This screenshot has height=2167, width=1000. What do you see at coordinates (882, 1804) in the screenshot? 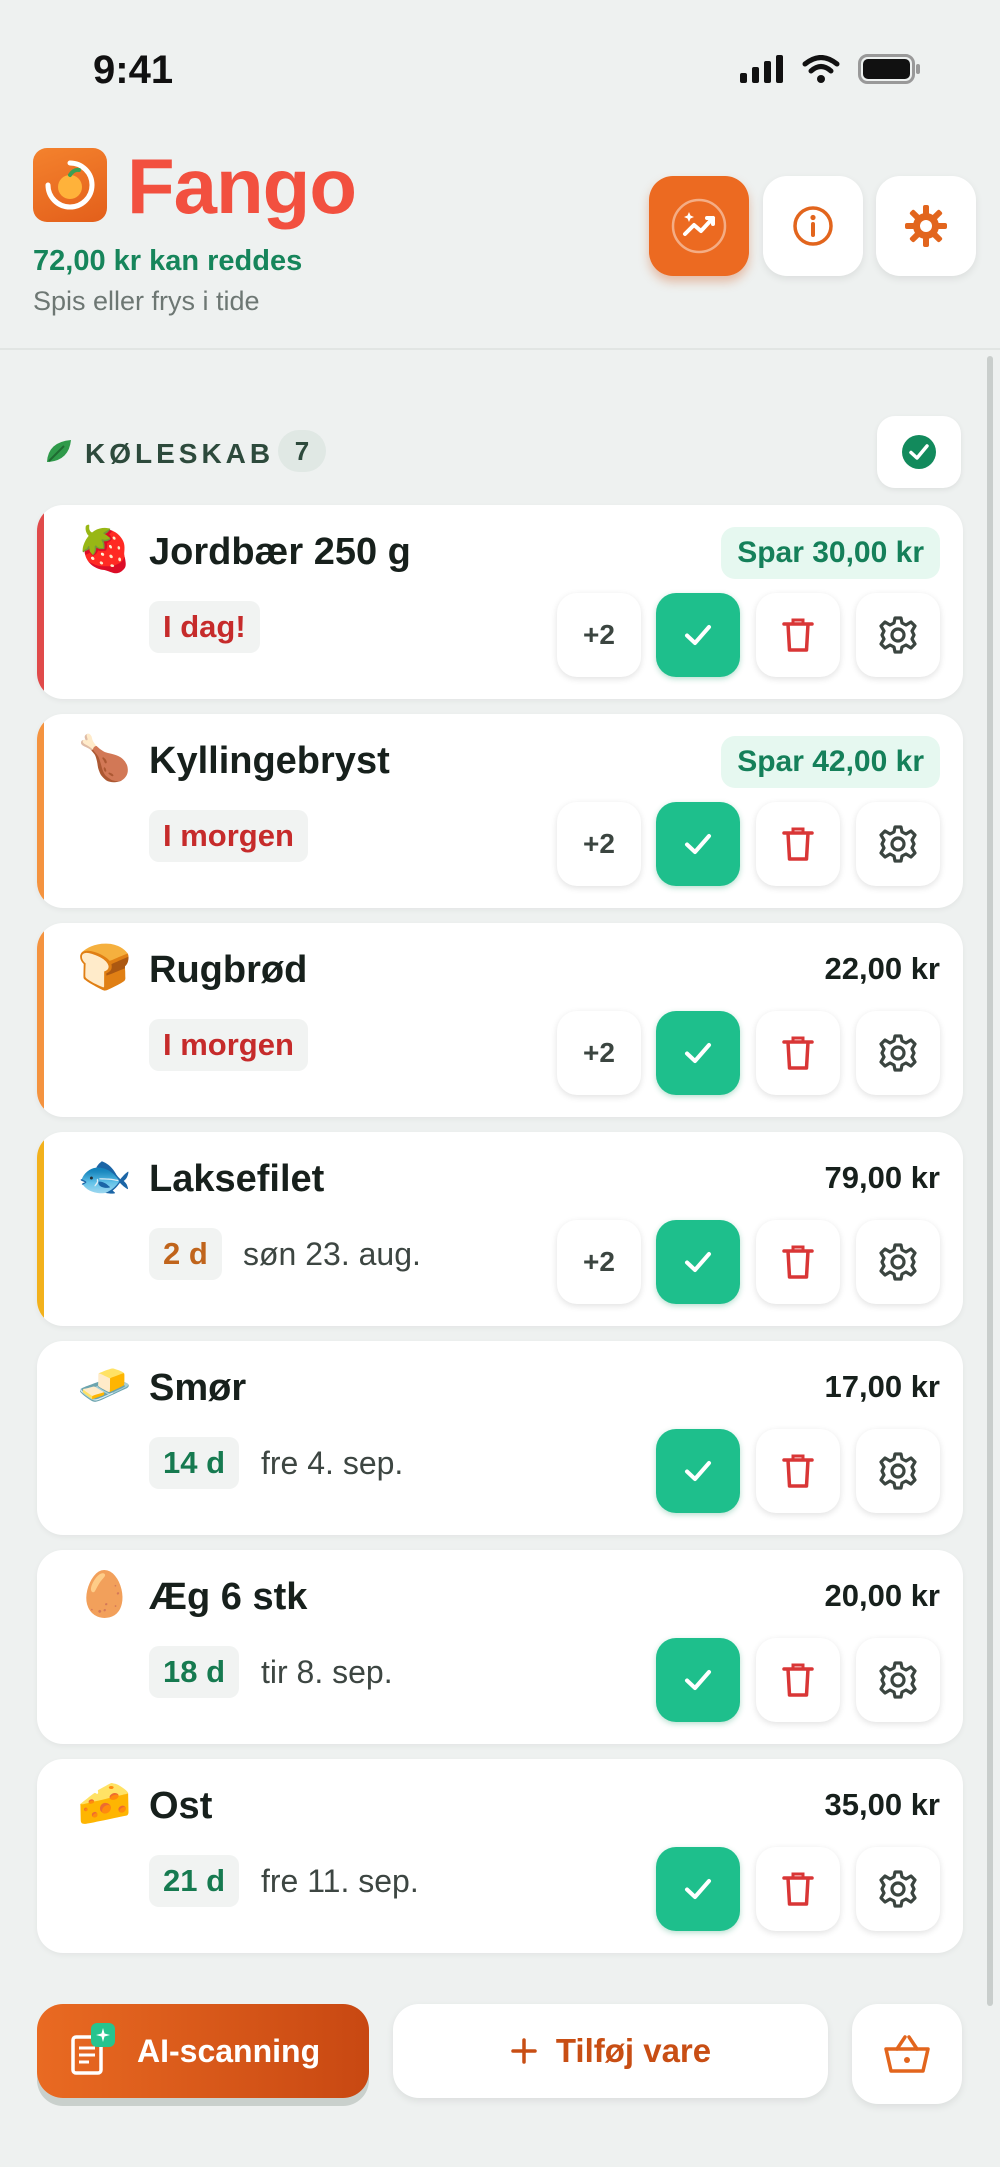
I see `item-price: 35,00 kr` at bounding box center [882, 1804].